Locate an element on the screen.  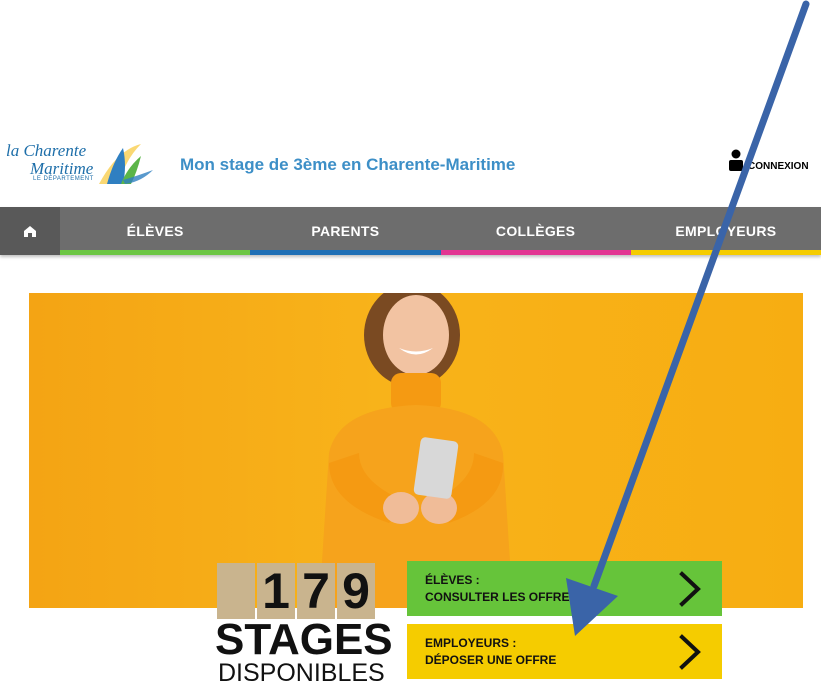
nav-item-colleges: COLLÈGES is located at coordinates (535, 231).